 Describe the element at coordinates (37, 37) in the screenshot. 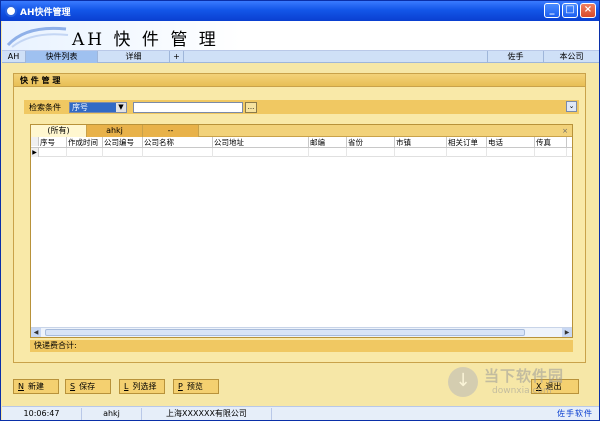

I see `logo-swoosh-icon` at that location.